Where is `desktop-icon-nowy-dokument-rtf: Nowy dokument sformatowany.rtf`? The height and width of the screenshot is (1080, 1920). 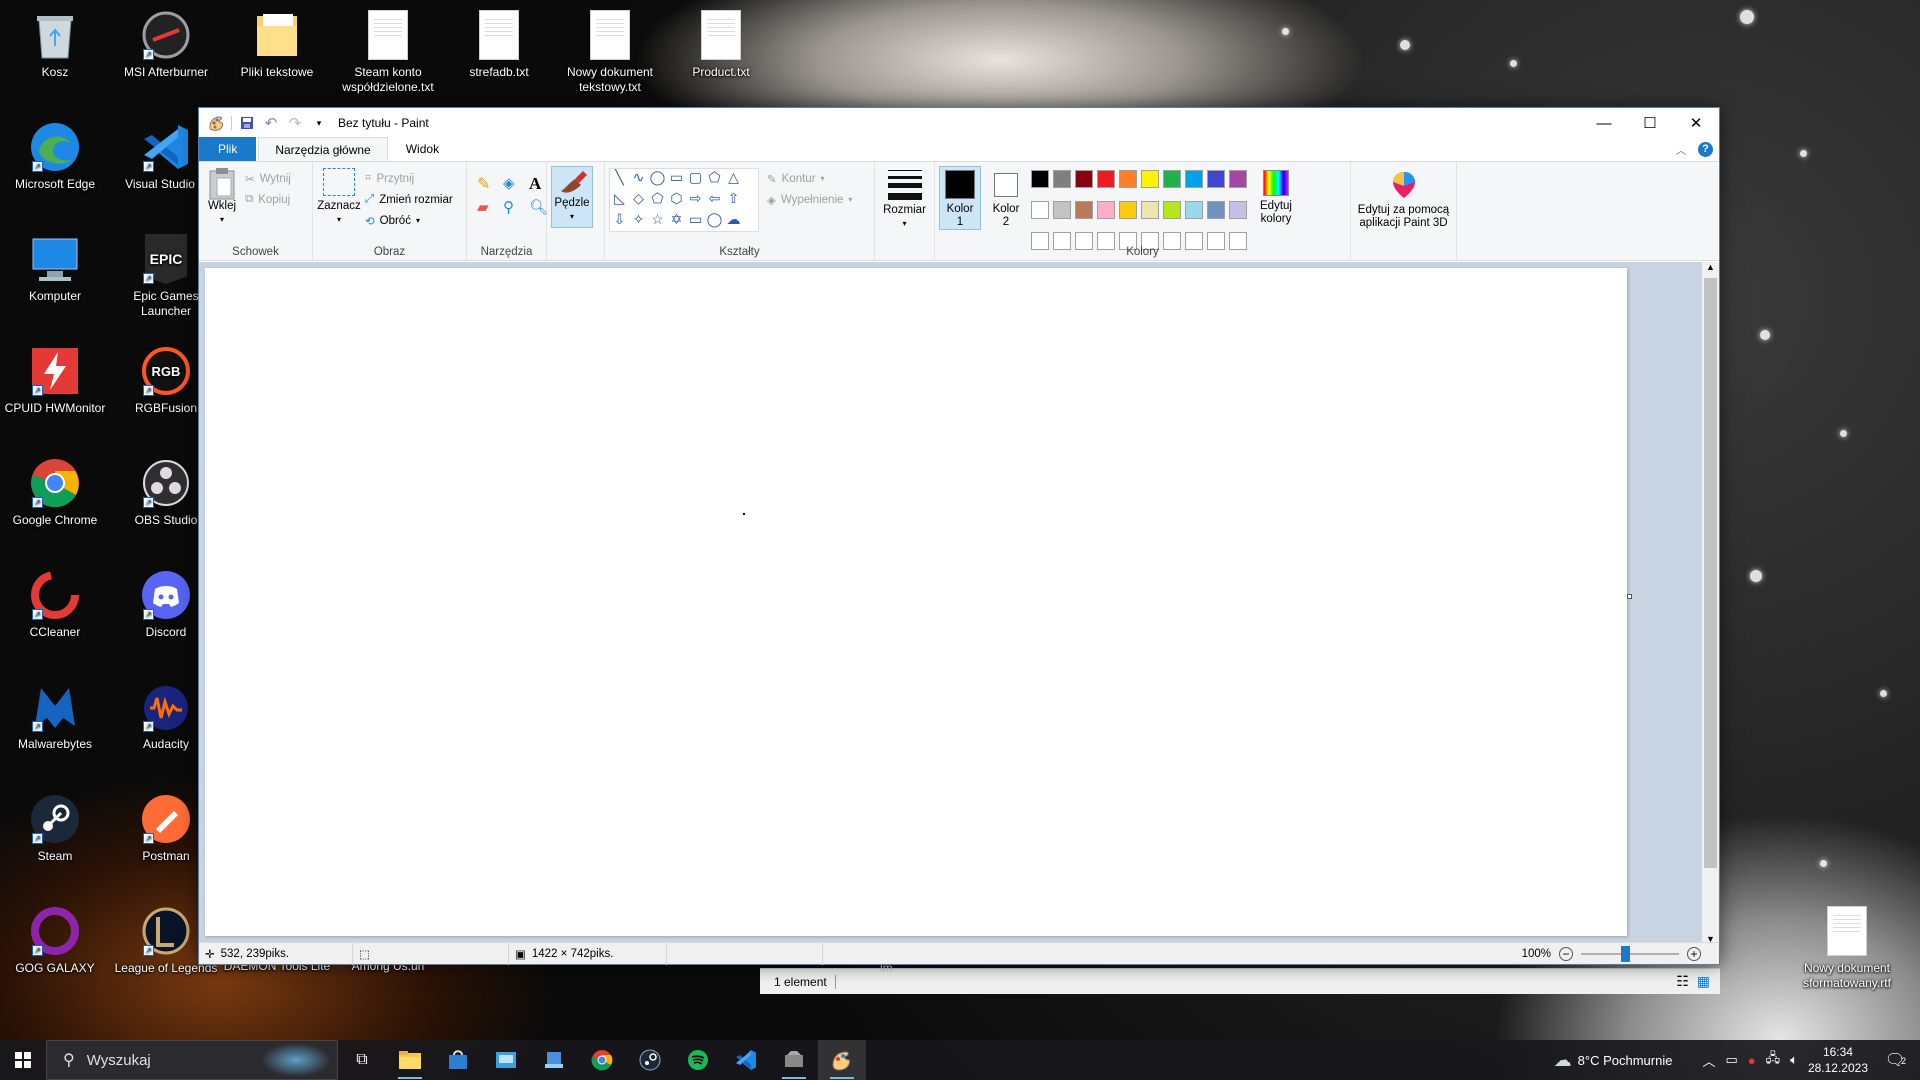 desktop-icon-nowy-dokument-rtf: Nowy dokument sformatowany.rtf is located at coordinates (1847, 947).